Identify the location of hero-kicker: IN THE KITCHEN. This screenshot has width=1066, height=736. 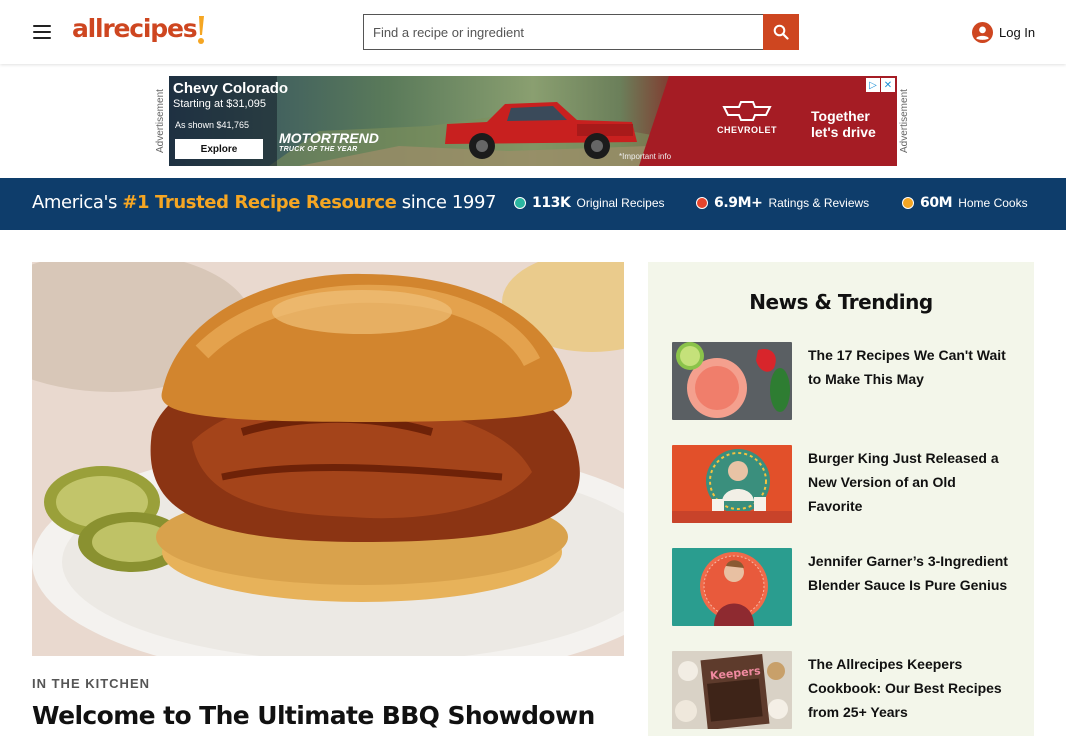
(91, 683).